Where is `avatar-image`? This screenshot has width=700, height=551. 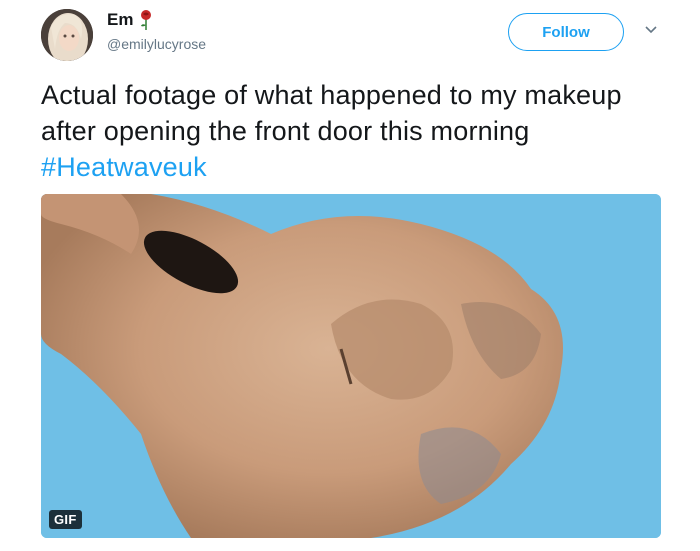
avatar-image is located at coordinates (67, 35).